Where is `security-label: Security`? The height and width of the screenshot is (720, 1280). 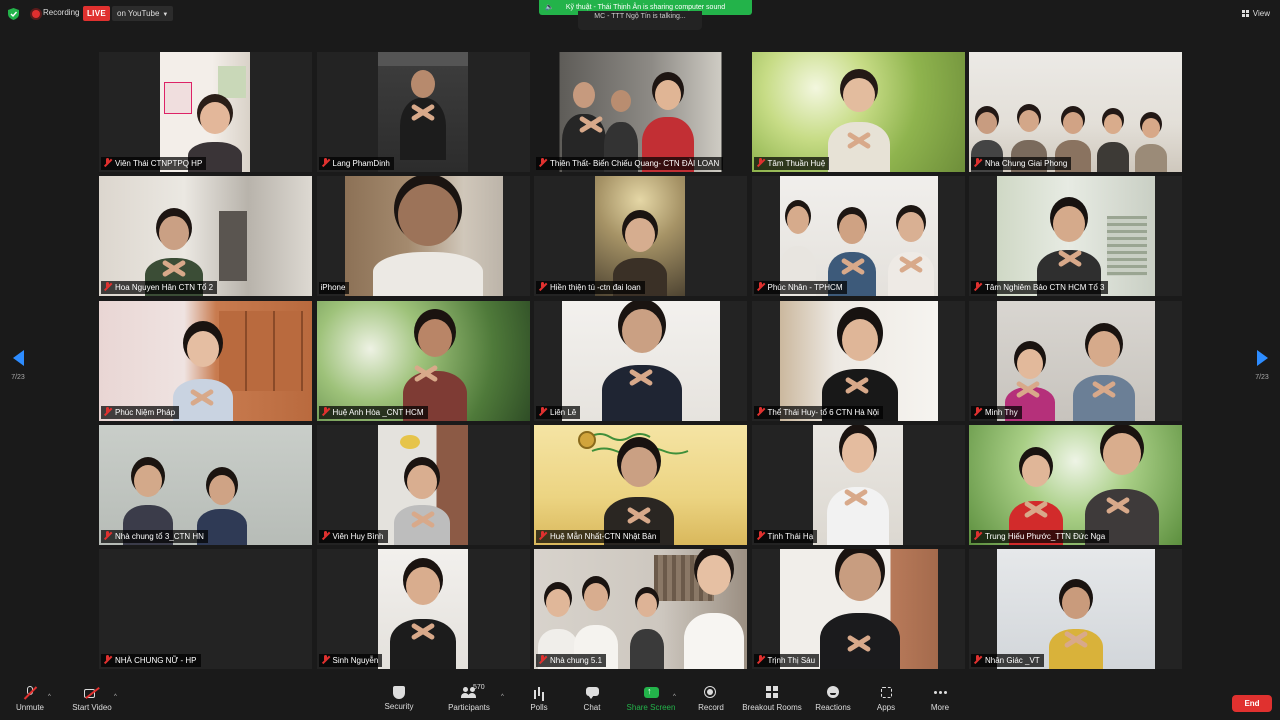 security-label: Security is located at coordinates (399, 706).